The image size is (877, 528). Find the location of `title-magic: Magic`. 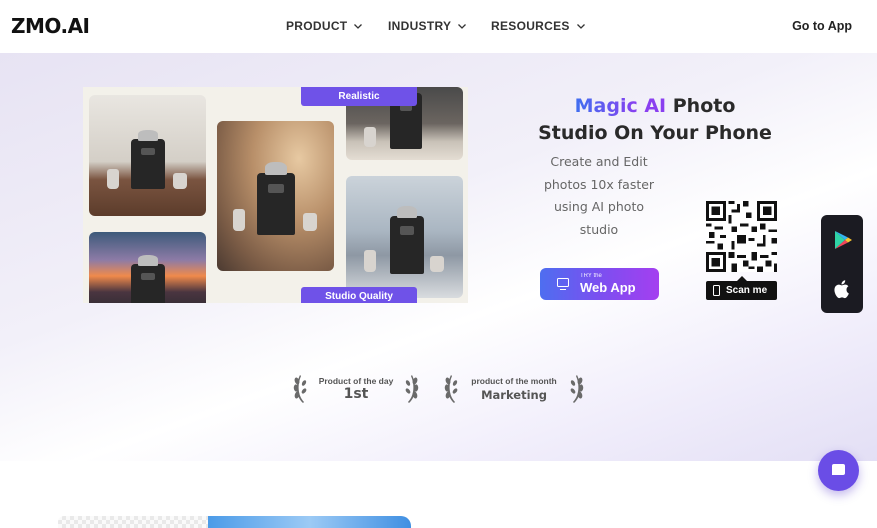

title-magic: Magic is located at coordinates (606, 106).